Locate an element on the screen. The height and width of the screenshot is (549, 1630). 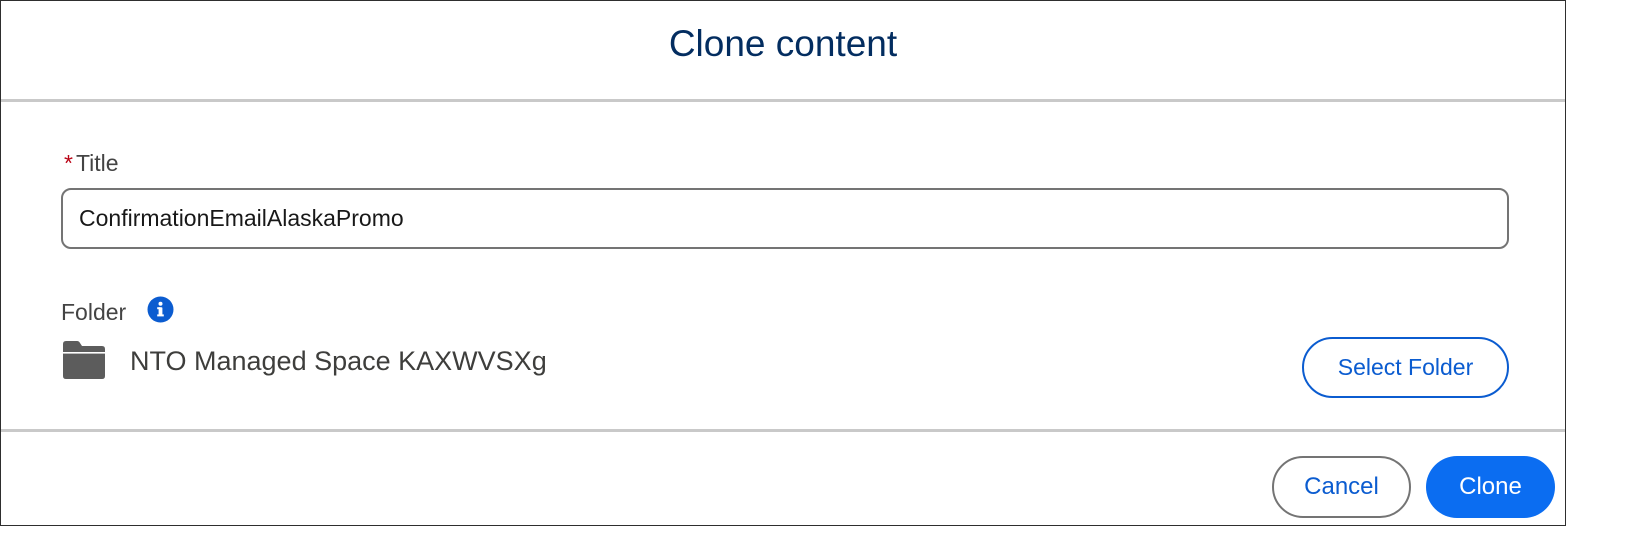
title-input is located at coordinates (785, 218).